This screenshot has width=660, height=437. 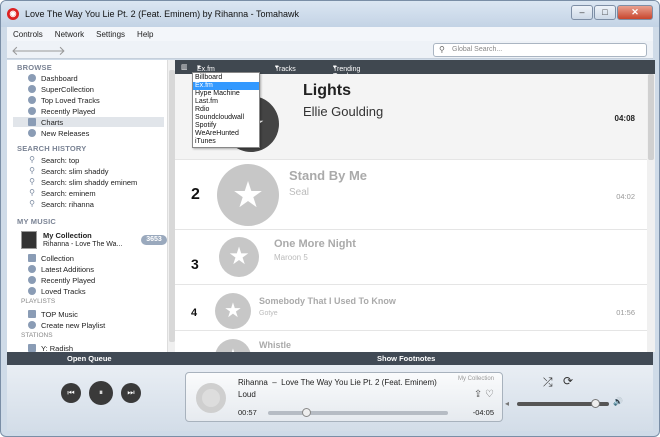 What do you see at coordinates (38, 301) in the screenshot?
I see `playlists-header: PLAYLISTS` at bounding box center [38, 301].